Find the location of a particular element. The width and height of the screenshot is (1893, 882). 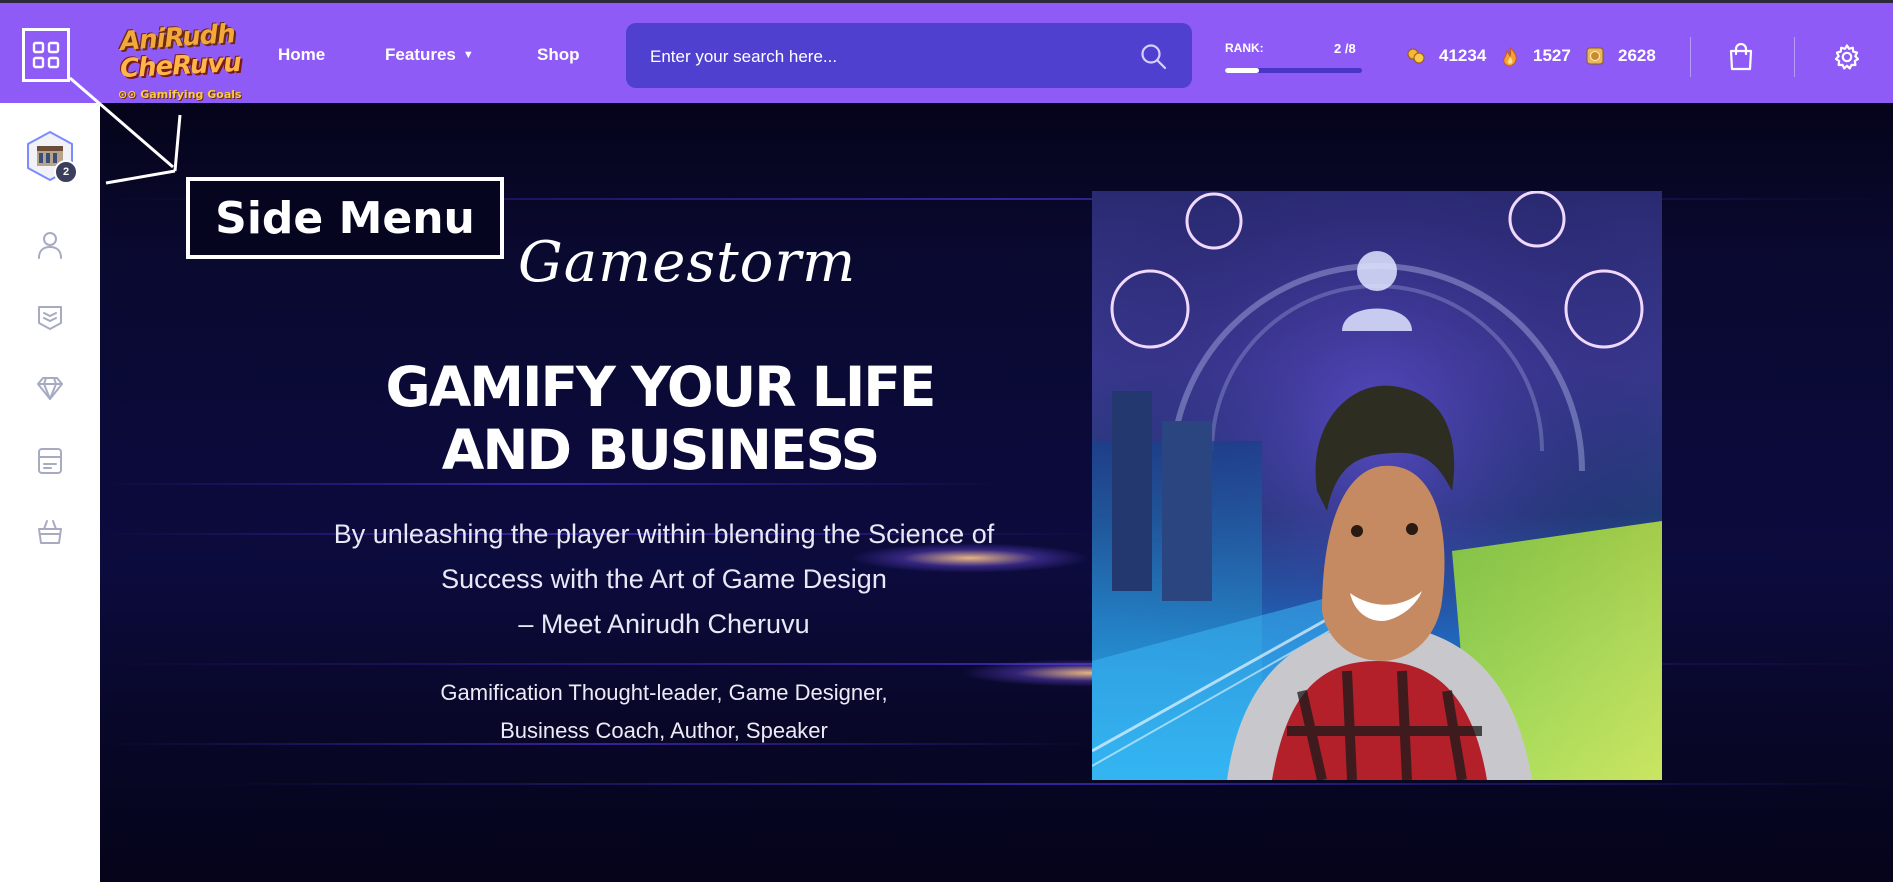

avatar-level-badge: 2 is located at coordinates (66, 172).